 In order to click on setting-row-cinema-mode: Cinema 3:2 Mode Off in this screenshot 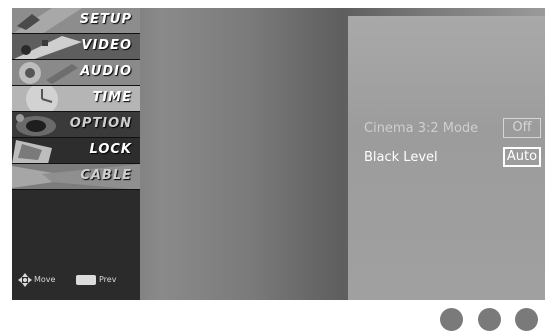, I will do `click(446, 129)`.